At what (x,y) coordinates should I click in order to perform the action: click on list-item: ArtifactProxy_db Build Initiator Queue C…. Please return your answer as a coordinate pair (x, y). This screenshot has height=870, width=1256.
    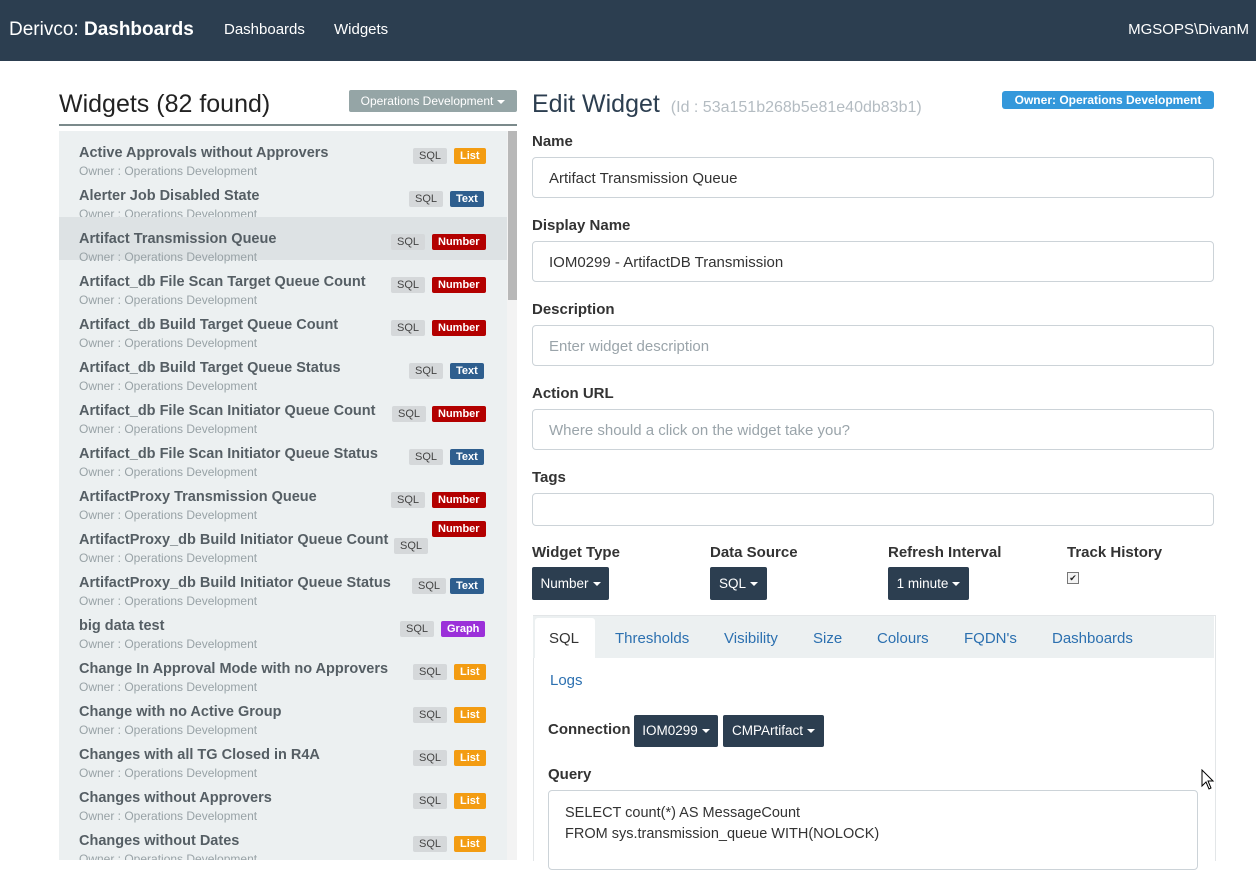
    Looking at the image, I should click on (283, 541).